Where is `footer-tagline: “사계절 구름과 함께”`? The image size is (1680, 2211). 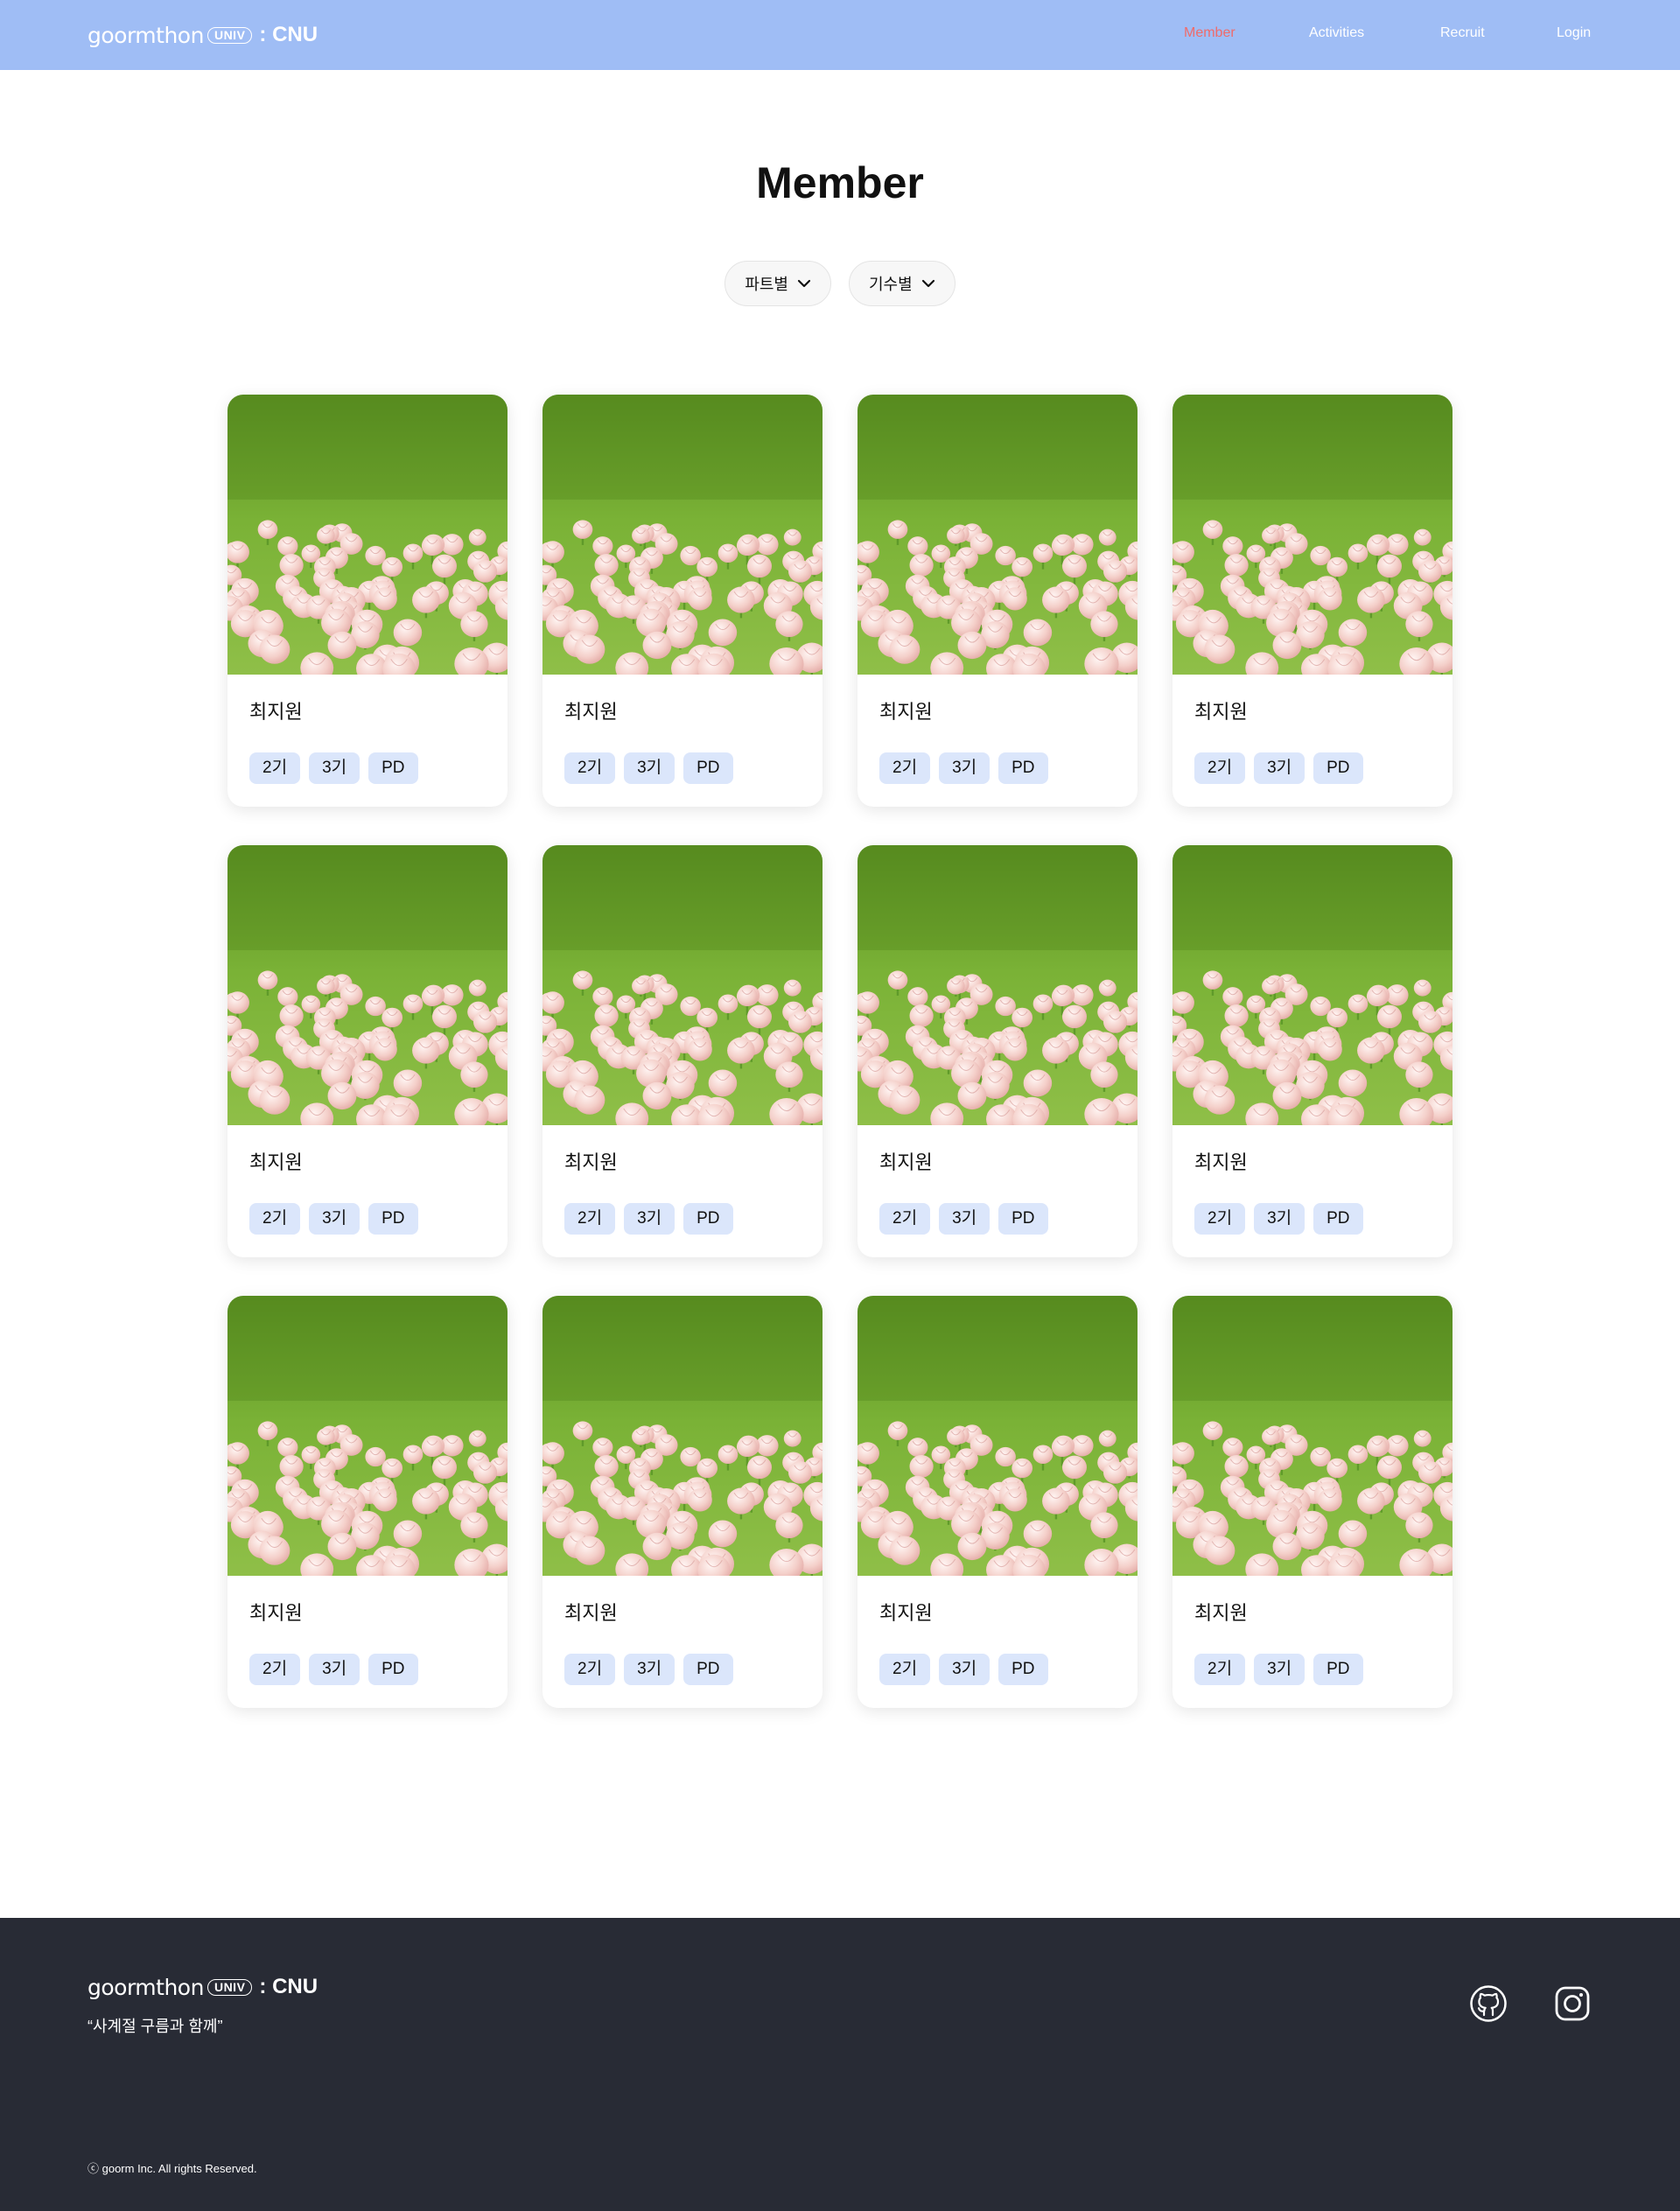 footer-tagline: “사계절 구름과 함께” is located at coordinates (155, 2027).